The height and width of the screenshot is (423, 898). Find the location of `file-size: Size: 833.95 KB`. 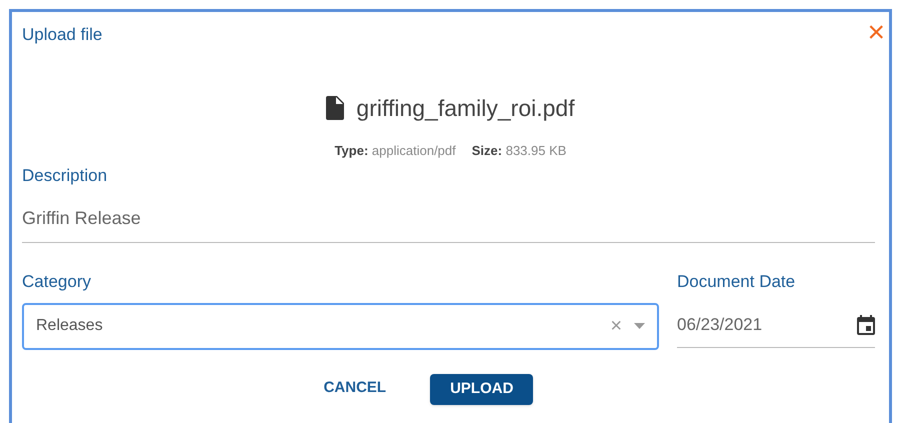

file-size: Size: 833.95 KB is located at coordinates (519, 151).